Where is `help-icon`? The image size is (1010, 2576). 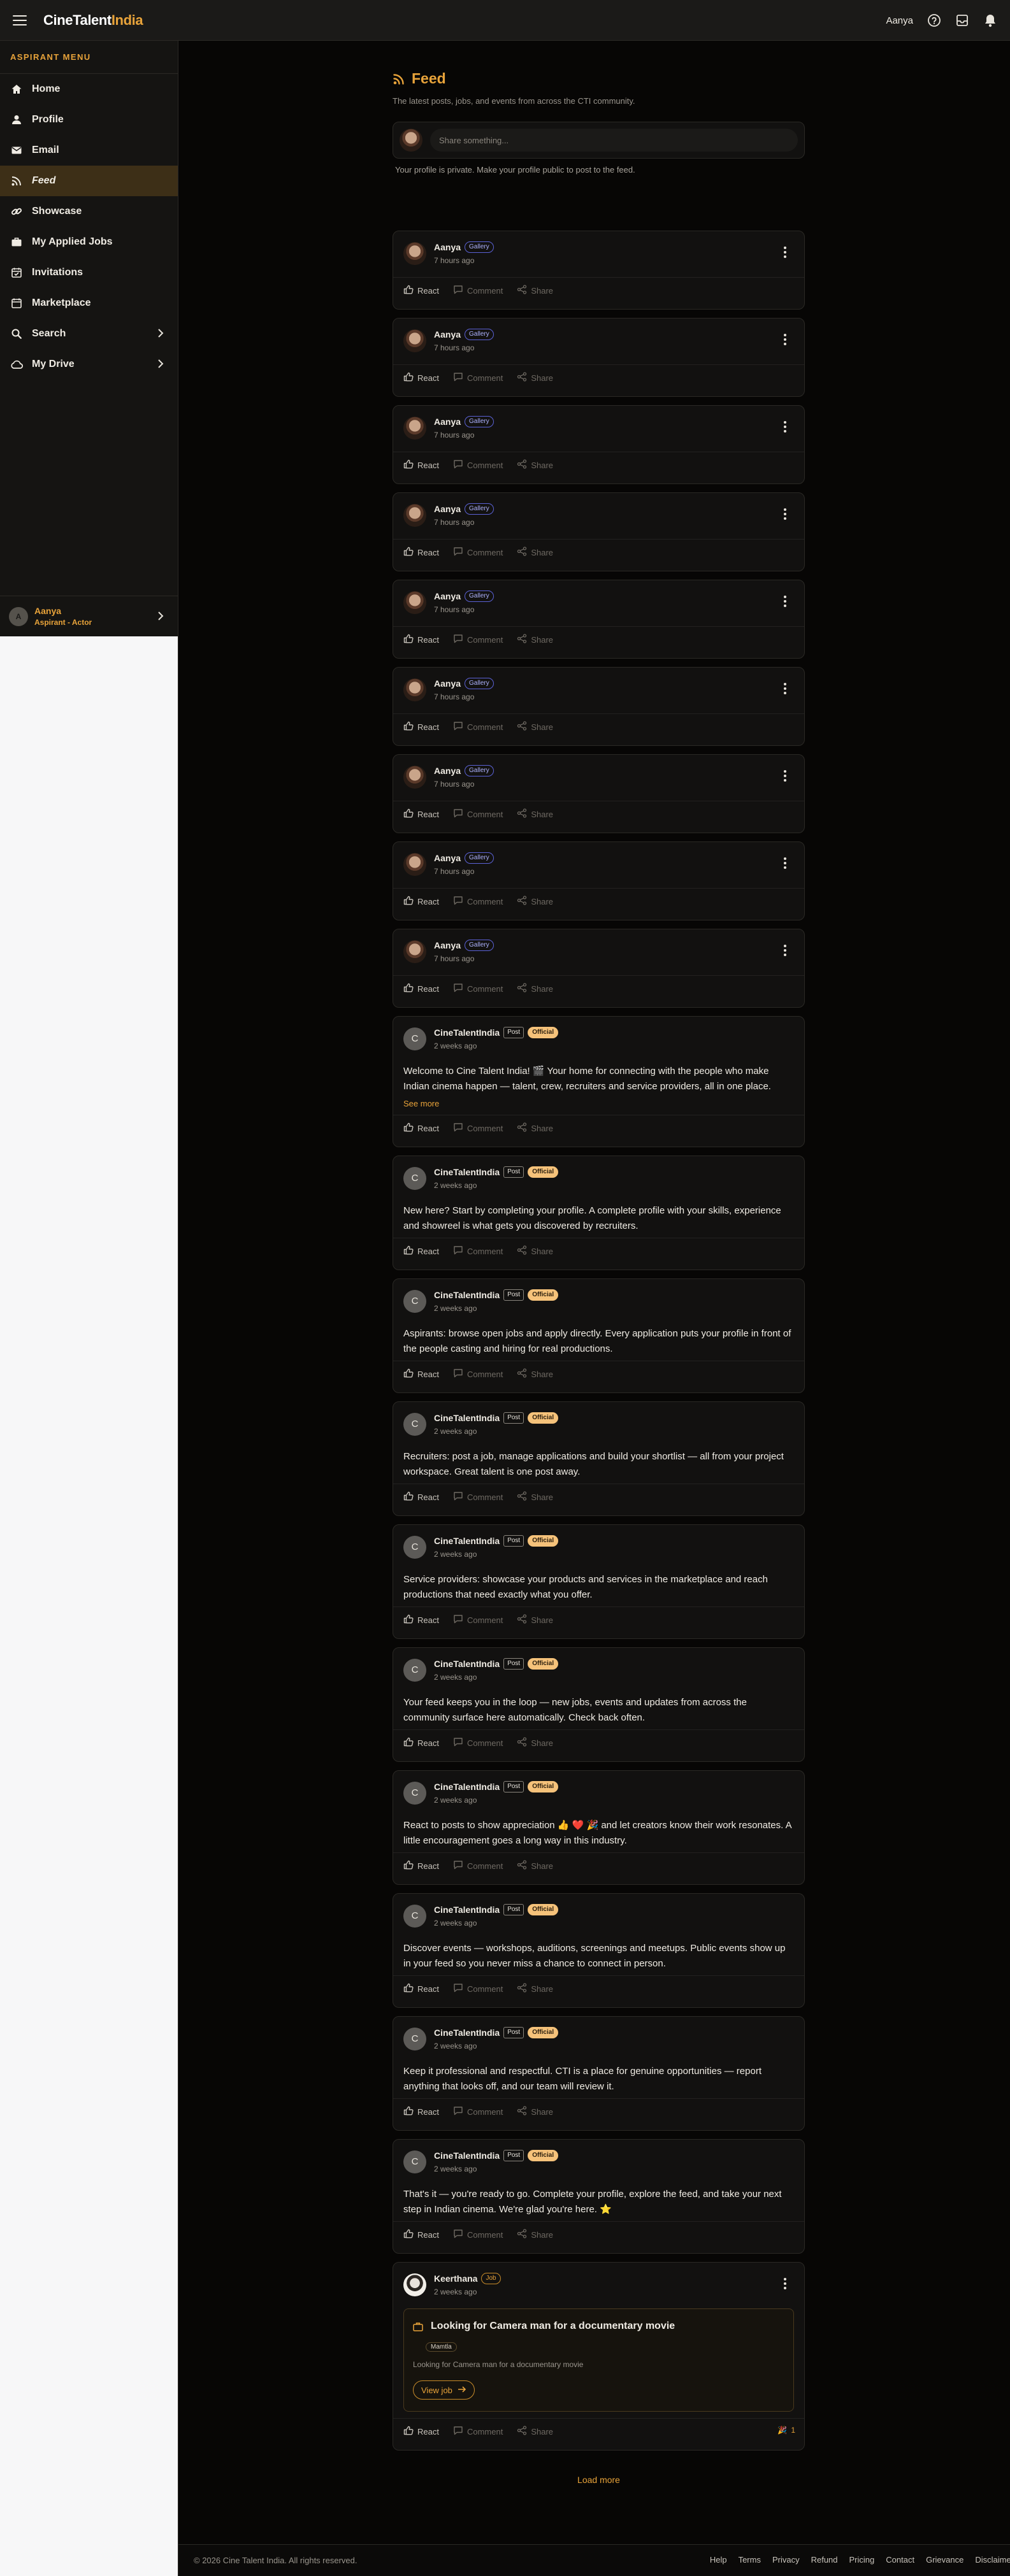 help-icon is located at coordinates (934, 20).